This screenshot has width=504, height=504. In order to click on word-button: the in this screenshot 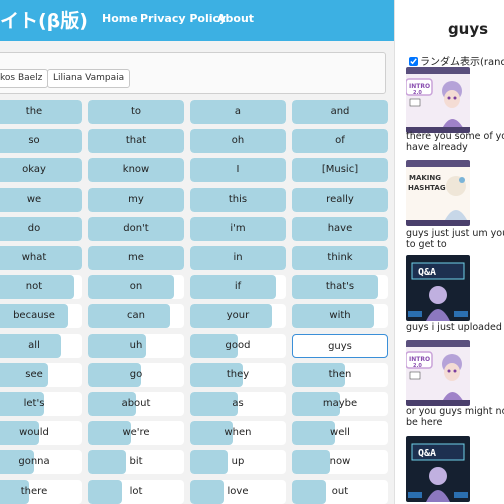, I will do `click(41, 112)`.